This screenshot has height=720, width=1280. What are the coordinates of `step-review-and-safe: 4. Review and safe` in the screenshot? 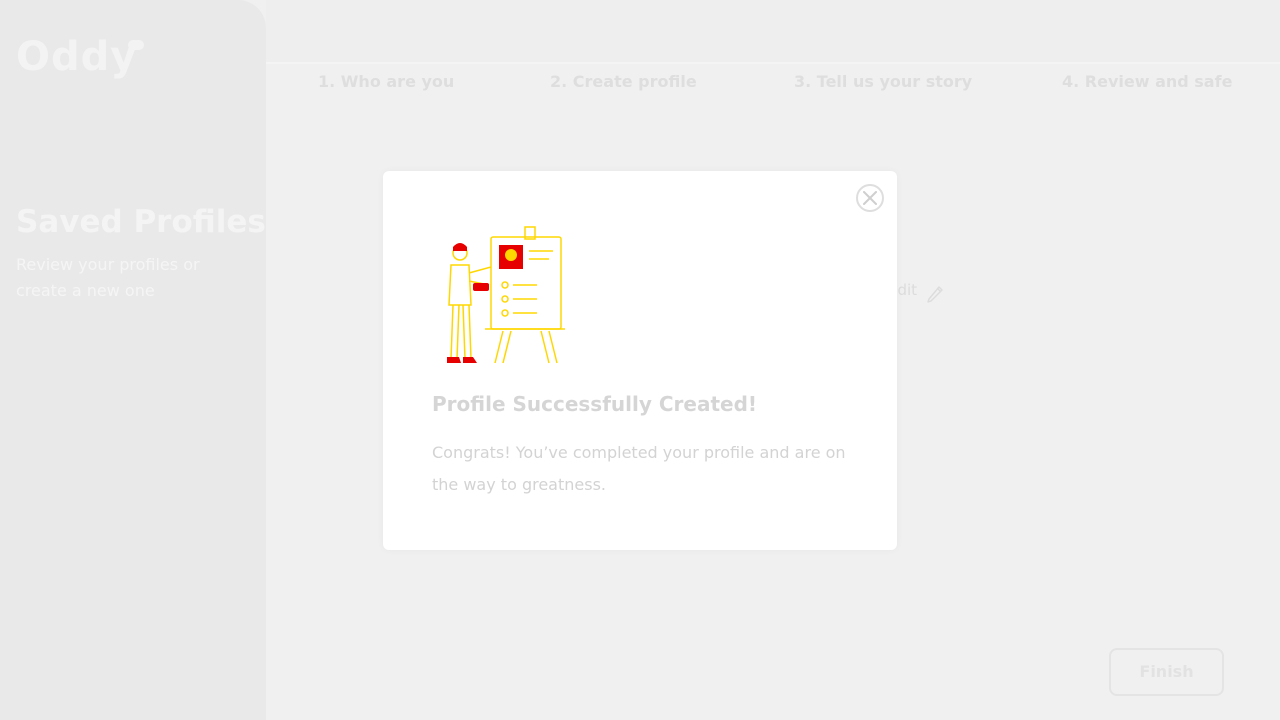 It's located at (1147, 81).